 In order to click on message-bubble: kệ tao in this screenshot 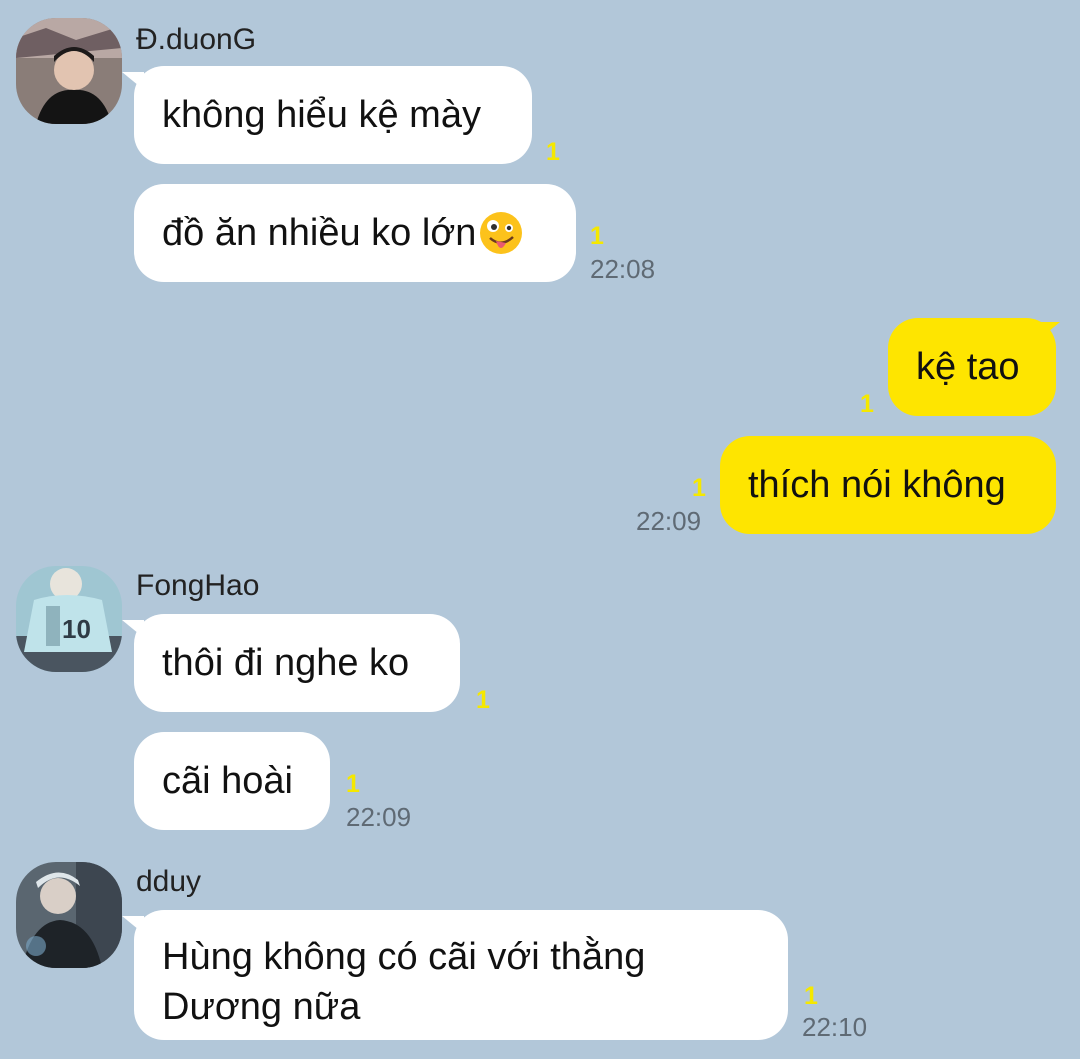, I will do `click(972, 367)`.